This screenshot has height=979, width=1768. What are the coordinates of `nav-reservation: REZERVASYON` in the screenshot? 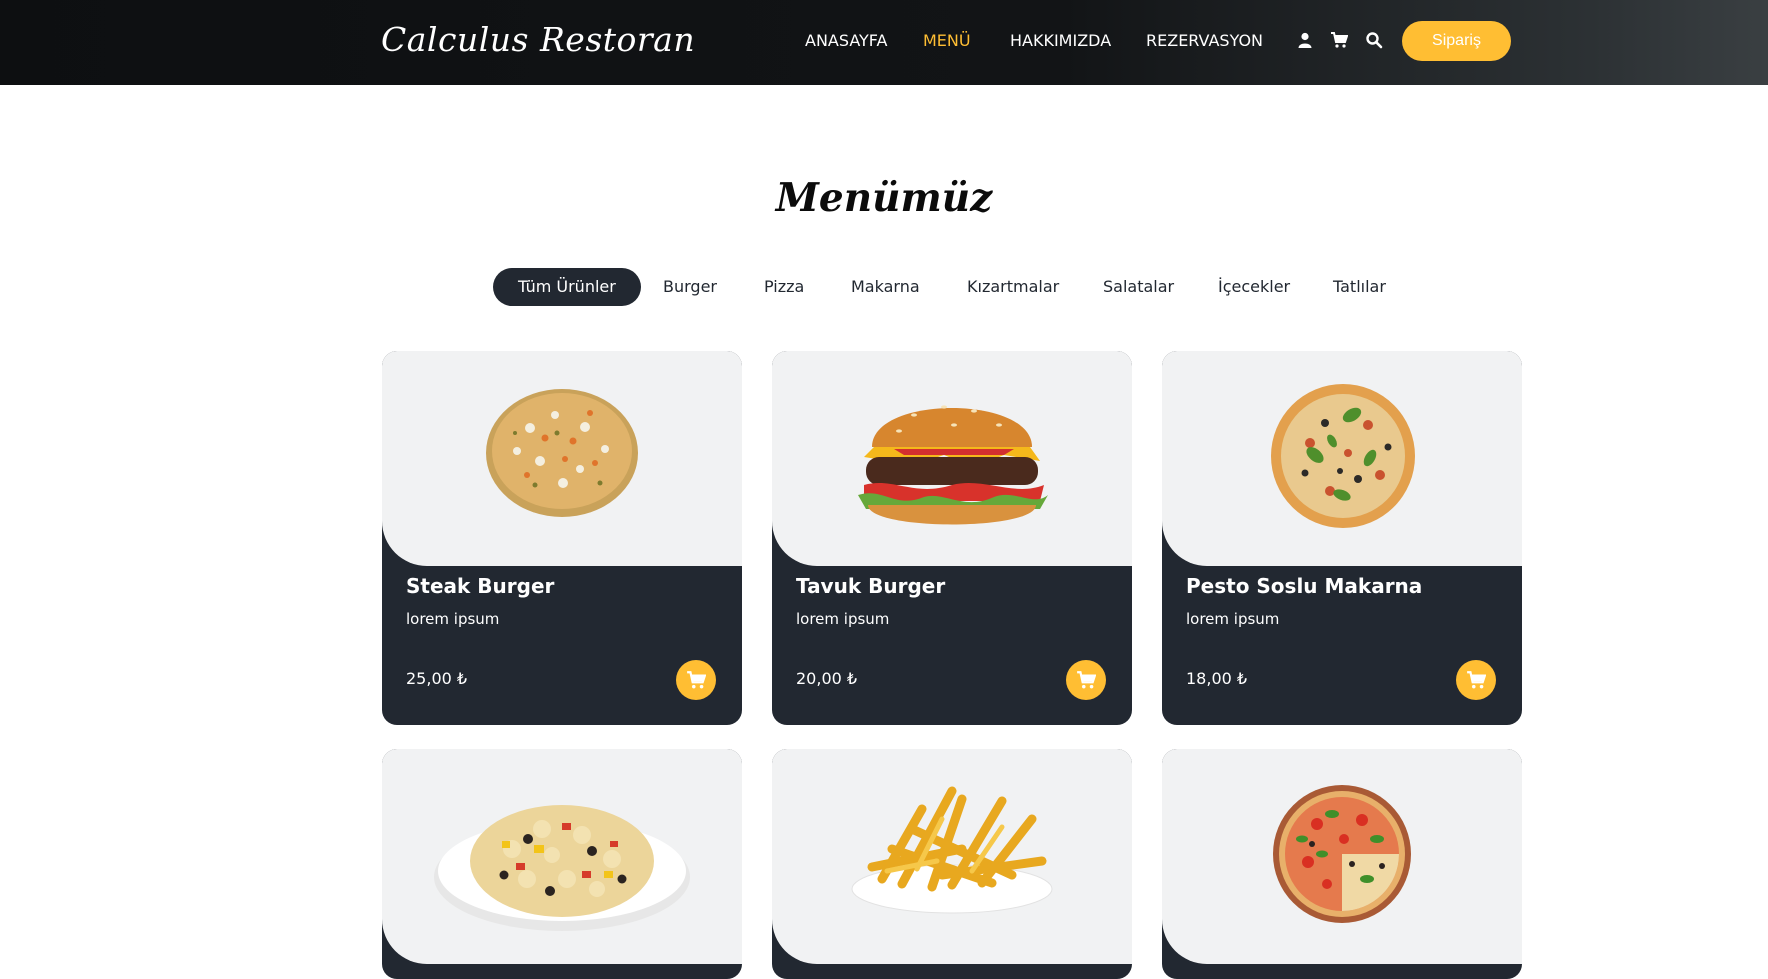 It's located at (1204, 40).